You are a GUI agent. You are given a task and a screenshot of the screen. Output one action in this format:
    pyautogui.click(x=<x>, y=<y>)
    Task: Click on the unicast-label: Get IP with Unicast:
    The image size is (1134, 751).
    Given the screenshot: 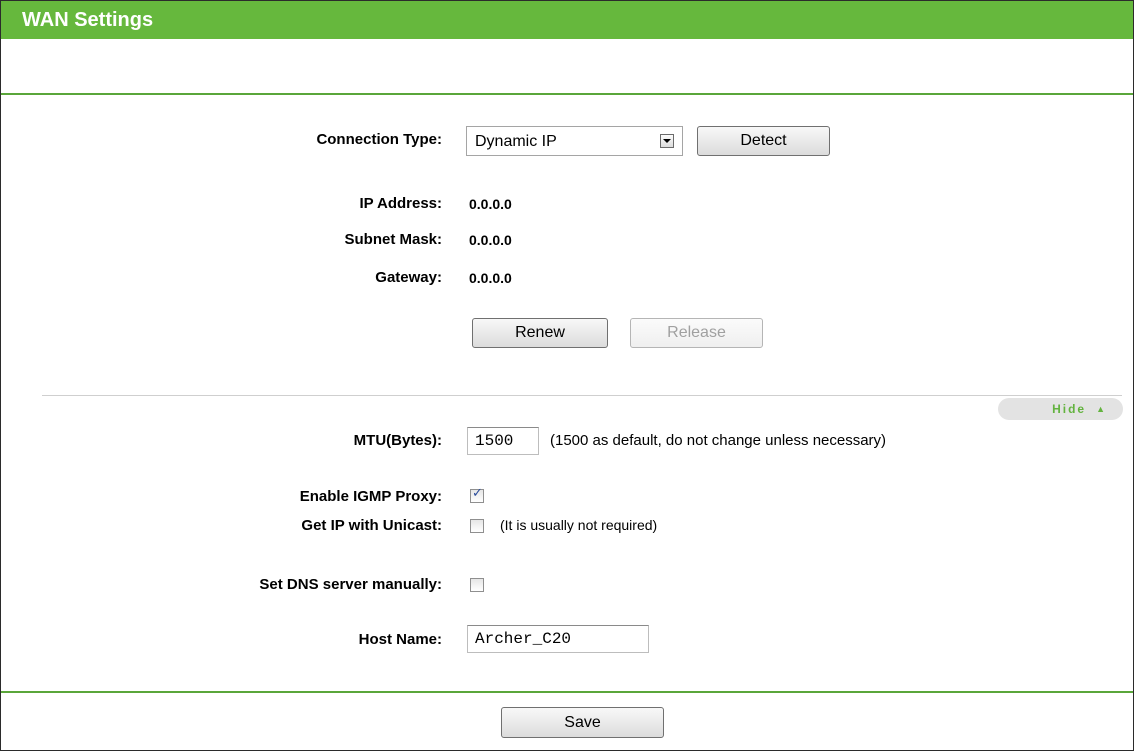 What is the action you would take?
    pyautogui.click(x=371, y=525)
    